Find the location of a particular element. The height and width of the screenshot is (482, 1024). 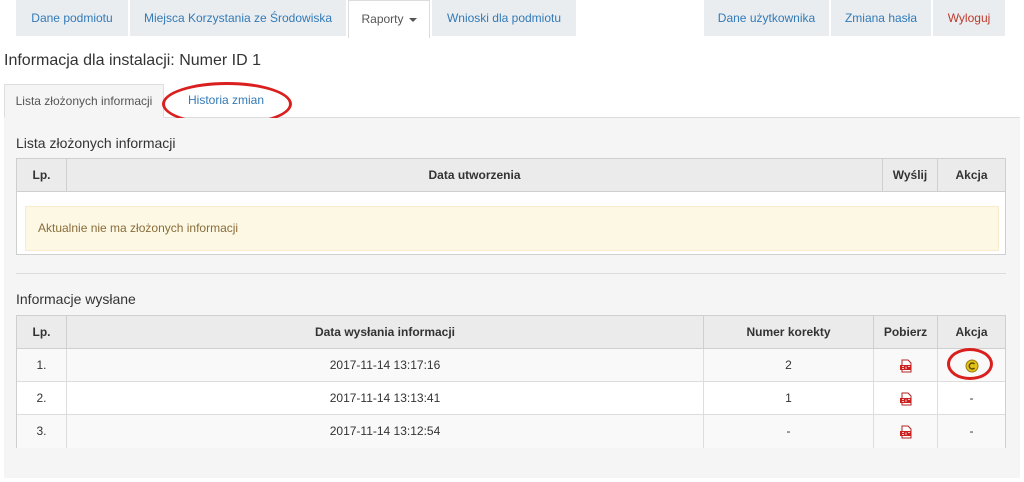

section-divider is located at coordinates (511, 273).